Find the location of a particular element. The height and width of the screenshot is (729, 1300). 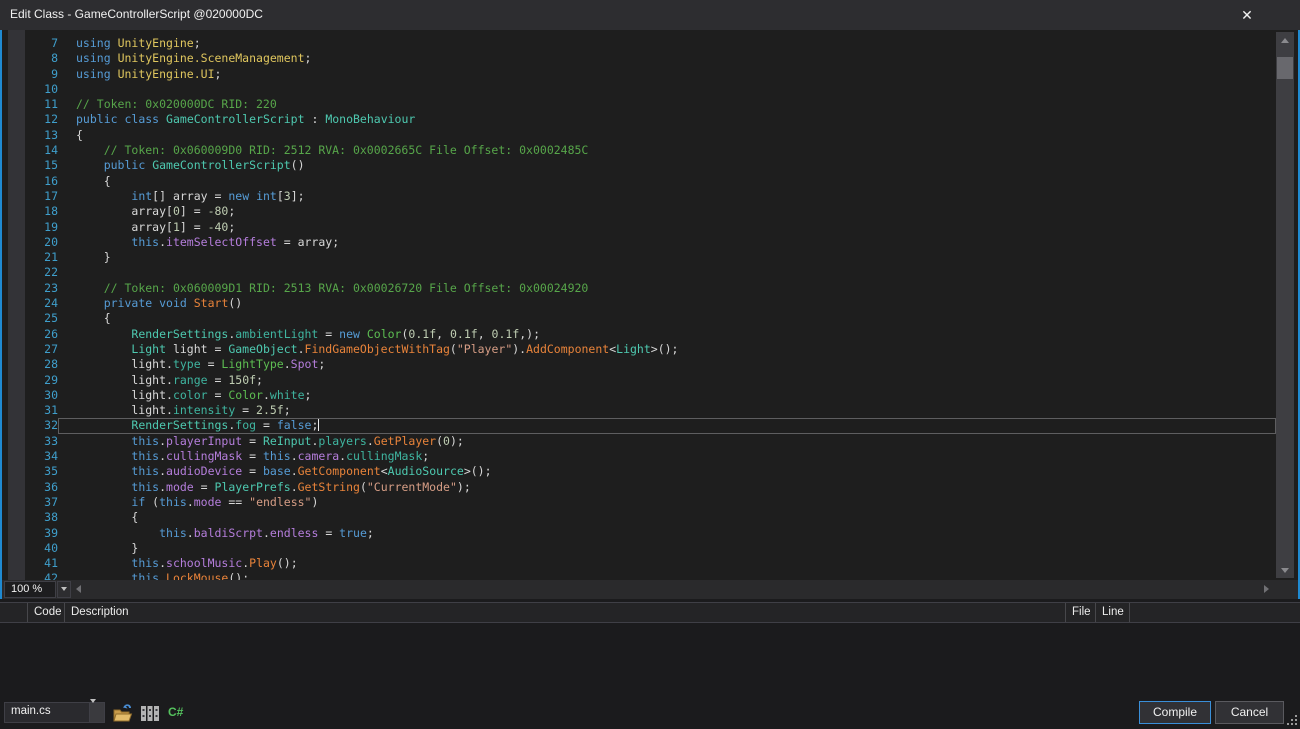

code-line: 15 public GameControllerScript() is located at coordinates (639, 165).